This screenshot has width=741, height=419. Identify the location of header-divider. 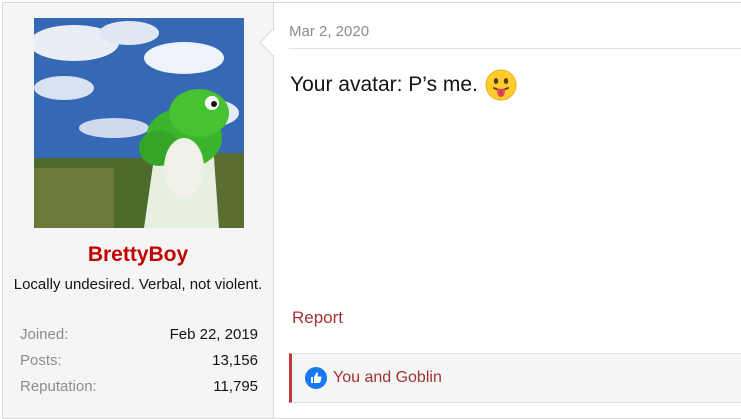
(515, 48).